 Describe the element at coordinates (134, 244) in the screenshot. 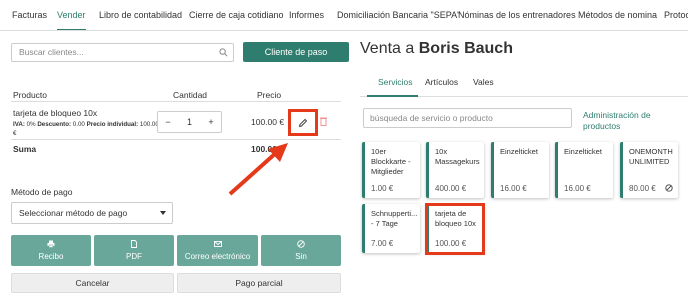

I see `file-icon` at that location.